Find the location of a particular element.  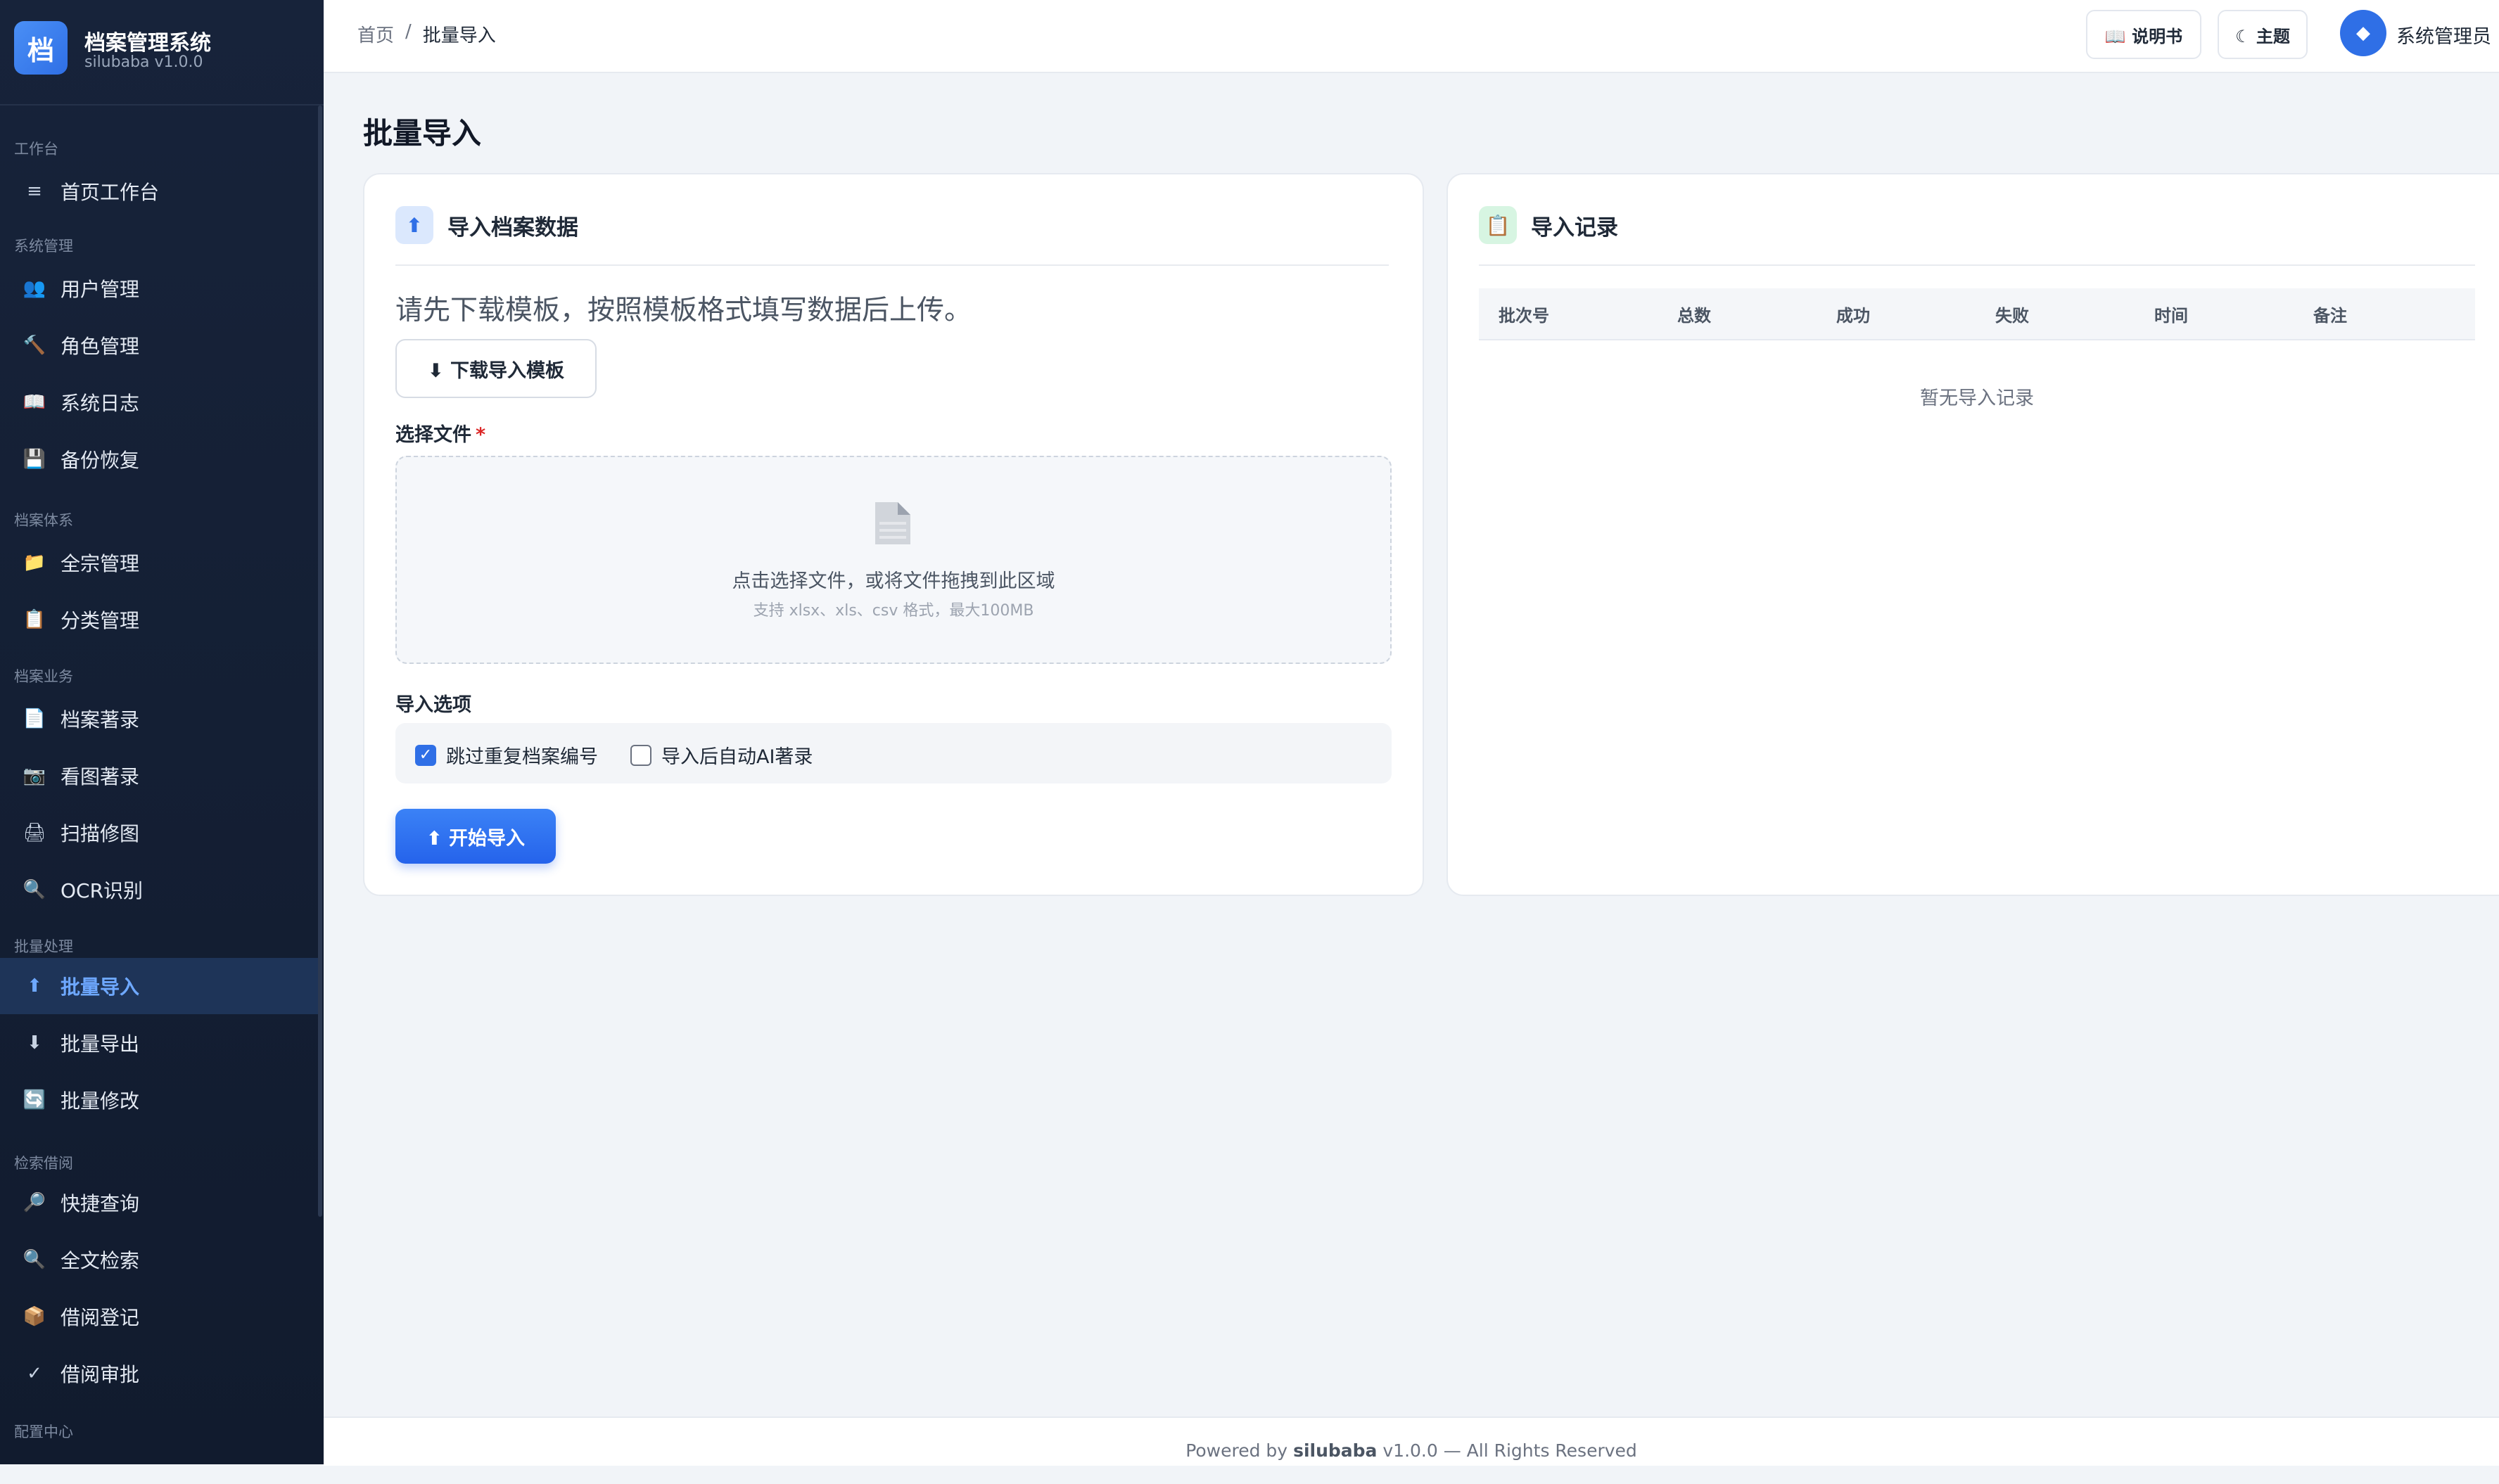

package-icon: 📦 is located at coordinates (34, 1317).